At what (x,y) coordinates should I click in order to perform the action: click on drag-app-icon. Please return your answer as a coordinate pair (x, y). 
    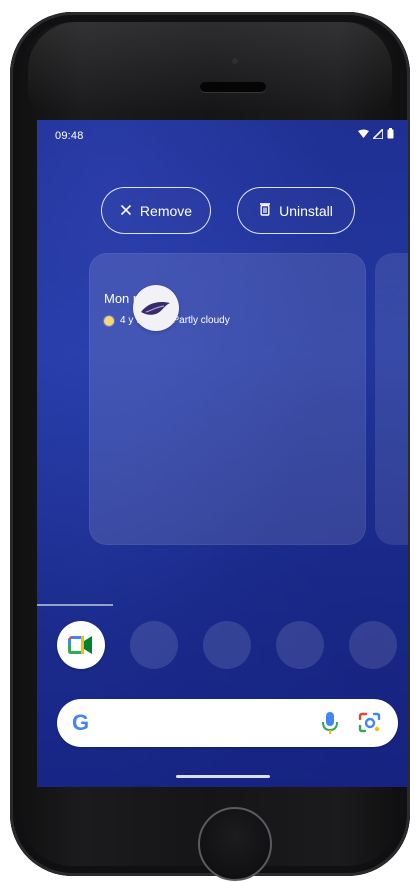
    Looking at the image, I should click on (156, 308).